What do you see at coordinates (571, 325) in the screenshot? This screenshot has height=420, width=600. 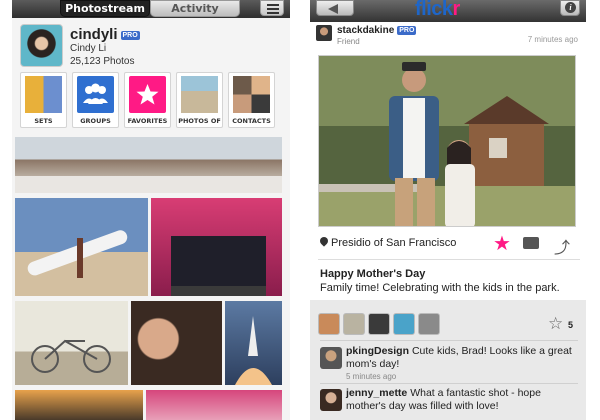 I see `favorite-count: 5` at bounding box center [571, 325].